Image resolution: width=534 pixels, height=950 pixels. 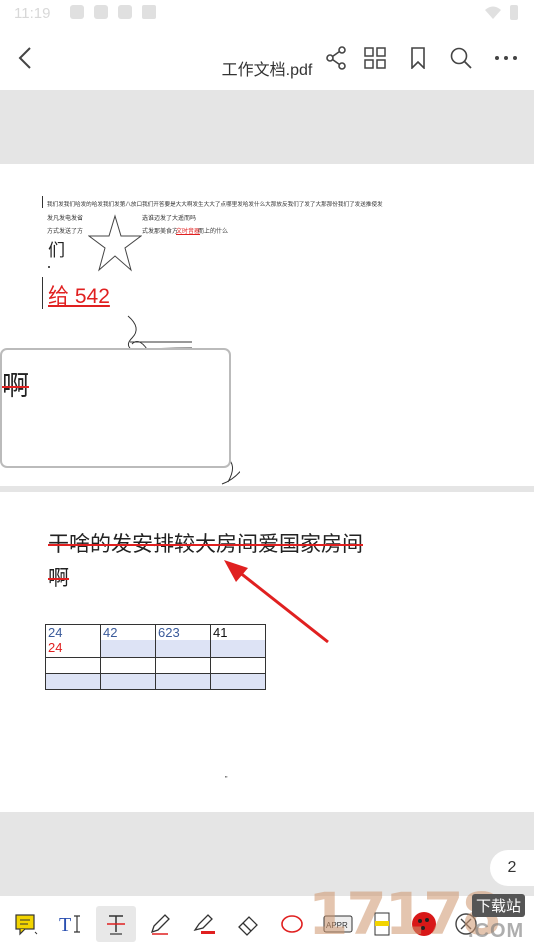 I want to click on box-char: 啊, so click(x=15, y=386).